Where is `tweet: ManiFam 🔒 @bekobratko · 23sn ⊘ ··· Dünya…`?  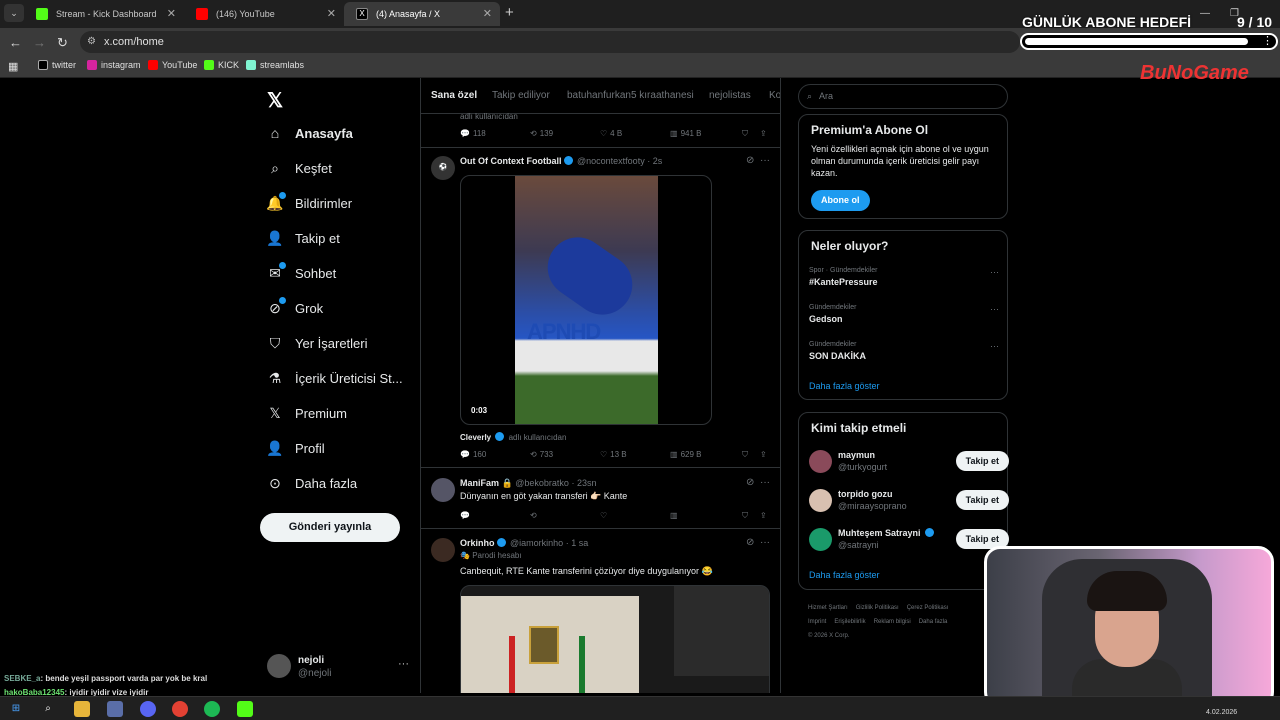 tweet: ManiFam 🔒 @bekobratko · 23sn ⊘ ··· Dünya… is located at coordinates (600, 498).